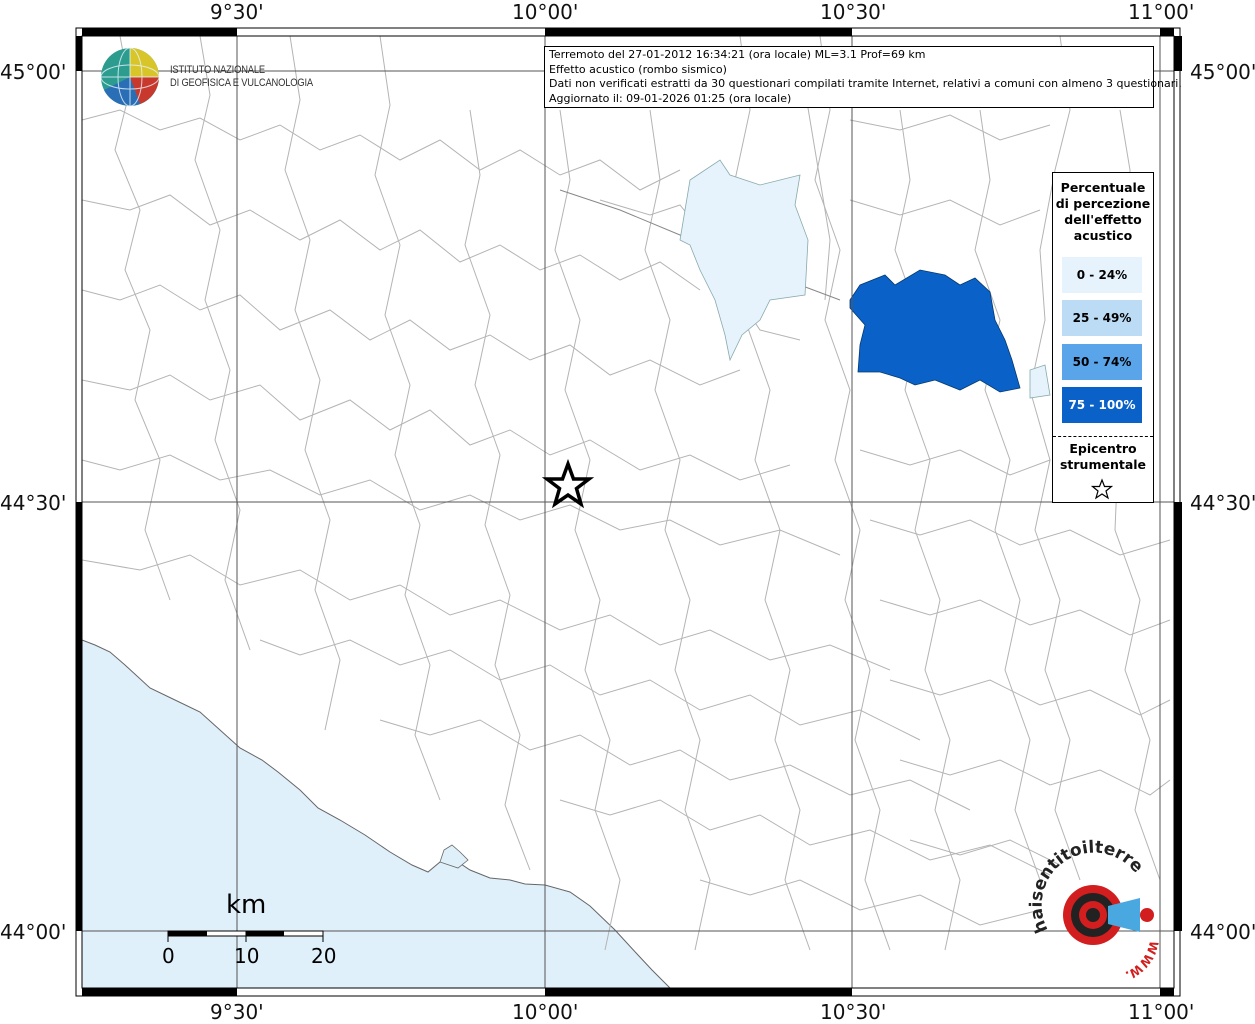 Image resolution: width=1255 pixels, height=1024 pixels. I want to click on legend-star-icon, so click(1102, 489).